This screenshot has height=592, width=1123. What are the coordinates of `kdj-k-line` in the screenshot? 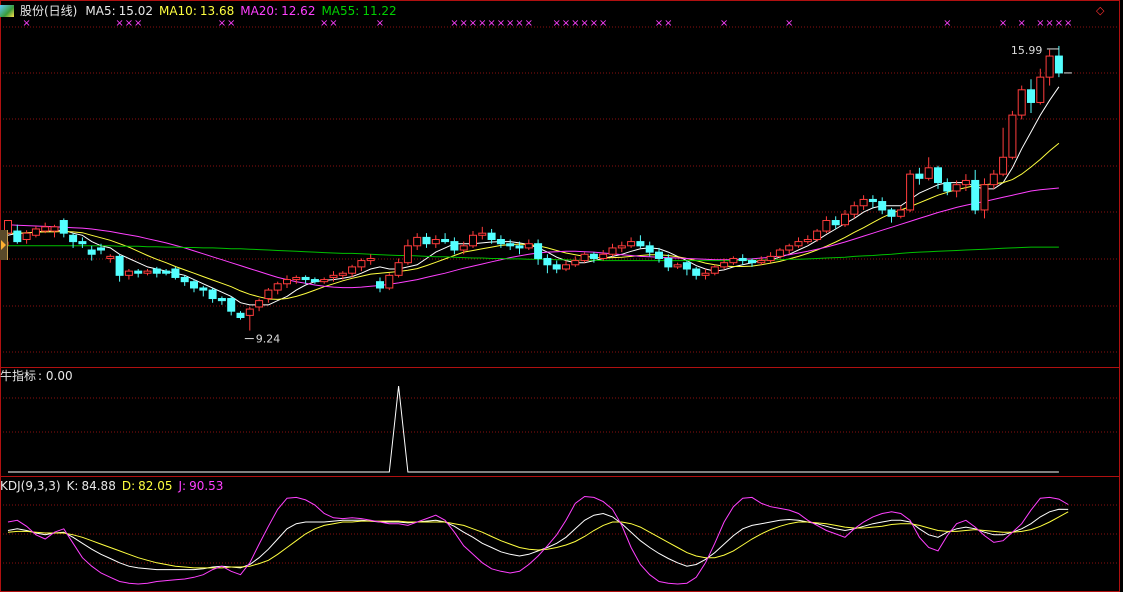 It's located at (538, 539).